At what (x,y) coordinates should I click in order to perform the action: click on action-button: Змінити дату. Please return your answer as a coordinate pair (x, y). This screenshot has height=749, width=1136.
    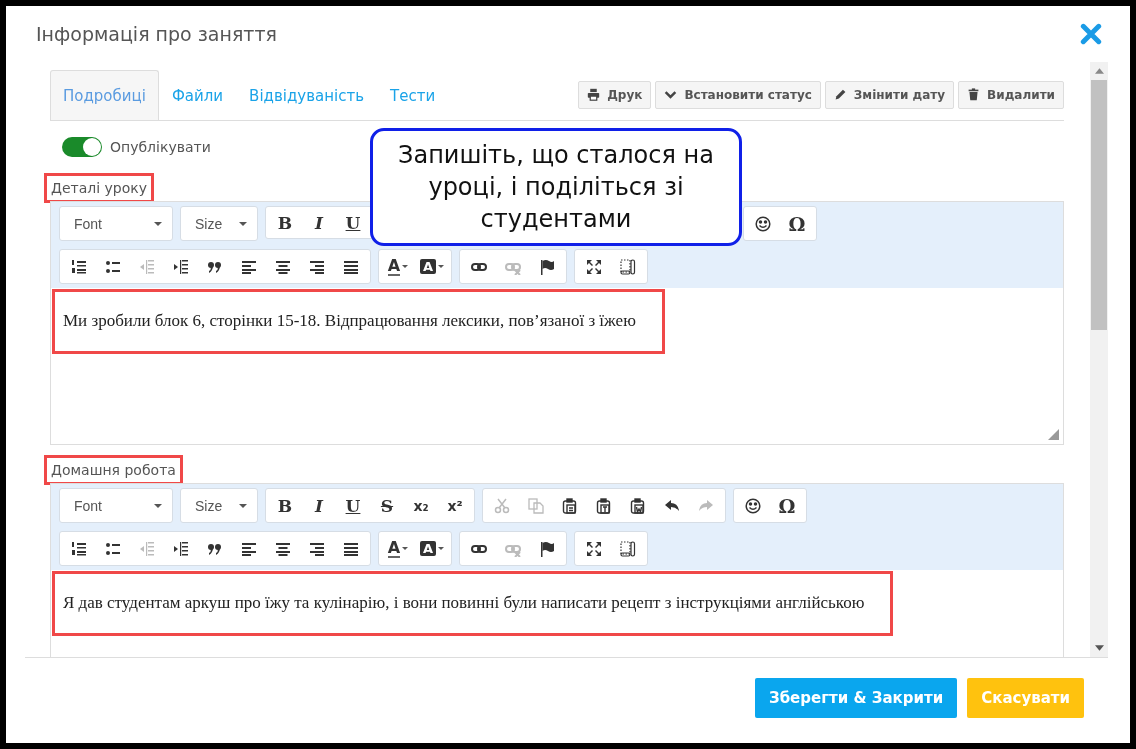
    Looking at the image, I should click on (889, 94).